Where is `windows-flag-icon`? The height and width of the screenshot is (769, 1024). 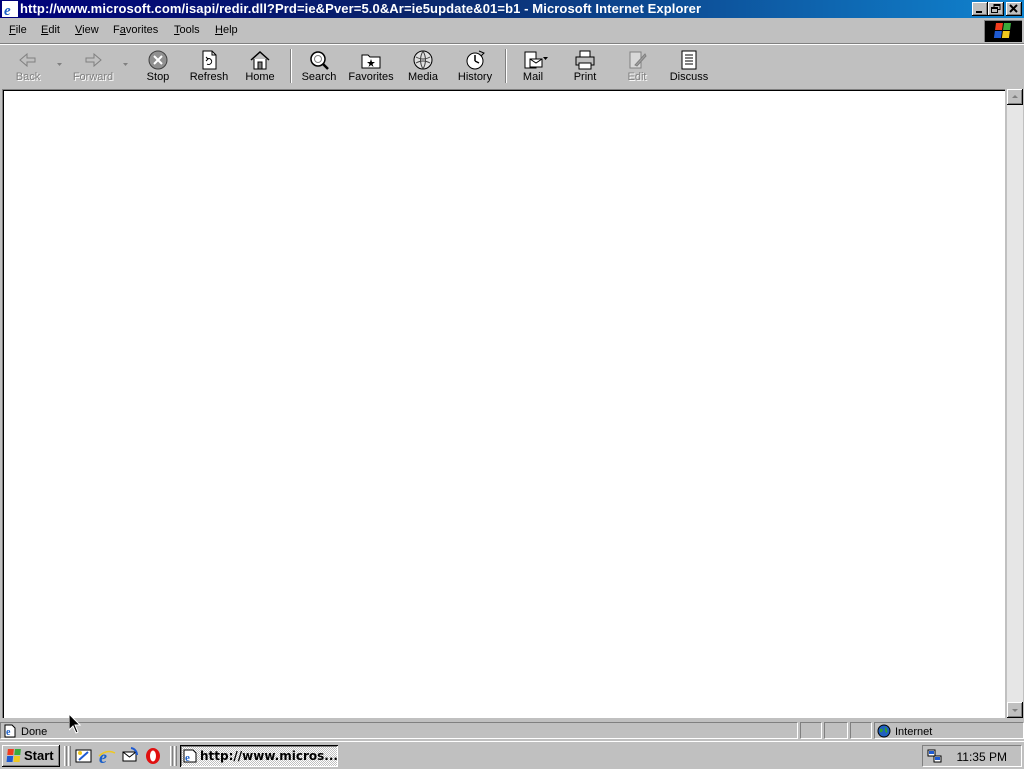 windows-flag-icon is located at coordinates (13, 755).